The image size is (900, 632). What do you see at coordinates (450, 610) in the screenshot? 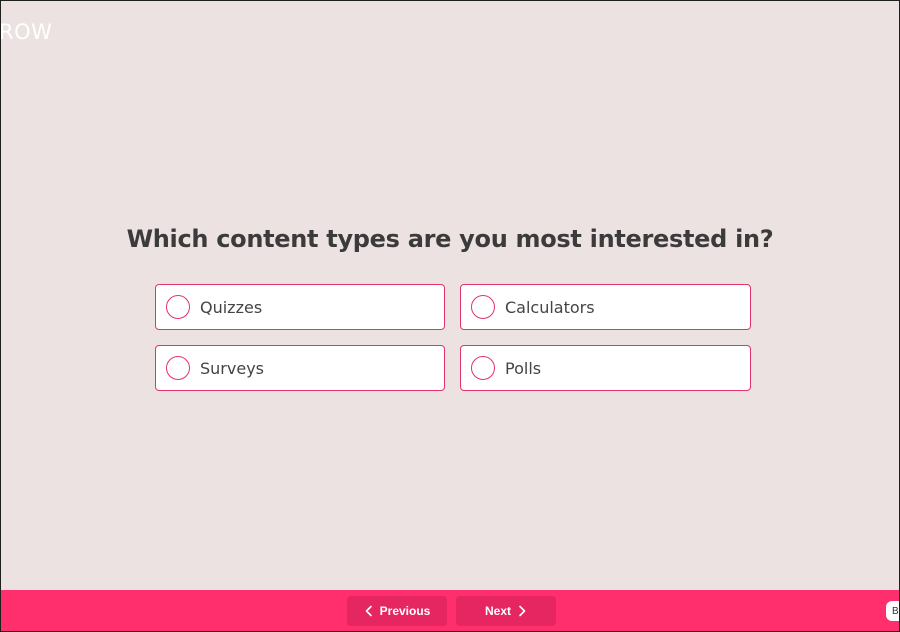
I see `footer-bar: Previous Next B` at bounding box center [450, 610].